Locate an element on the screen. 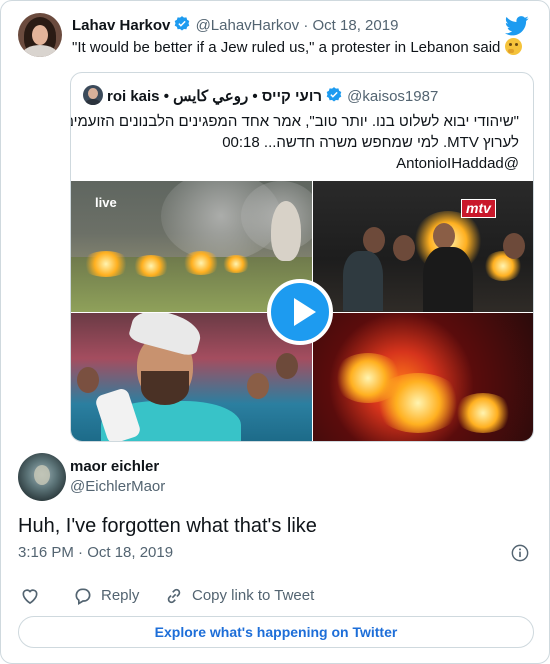 This screenshot has width=550, height=664. reply-timestamp: 3:16 PM · Oct 18, 2019 is located at coordinates (95, 553).